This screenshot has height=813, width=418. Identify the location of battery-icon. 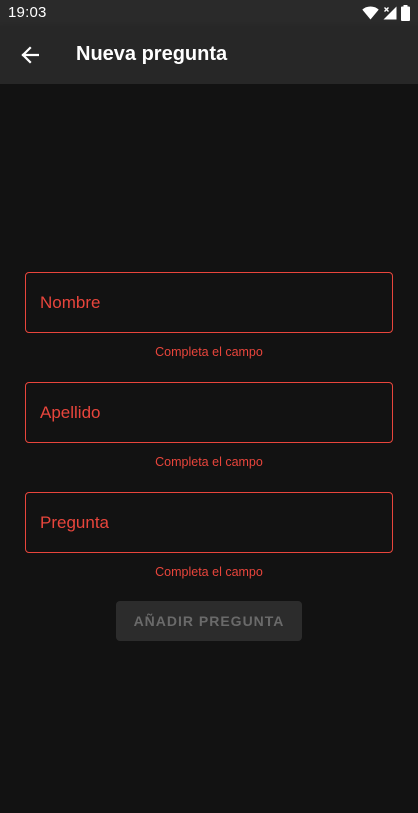
(405, 13).